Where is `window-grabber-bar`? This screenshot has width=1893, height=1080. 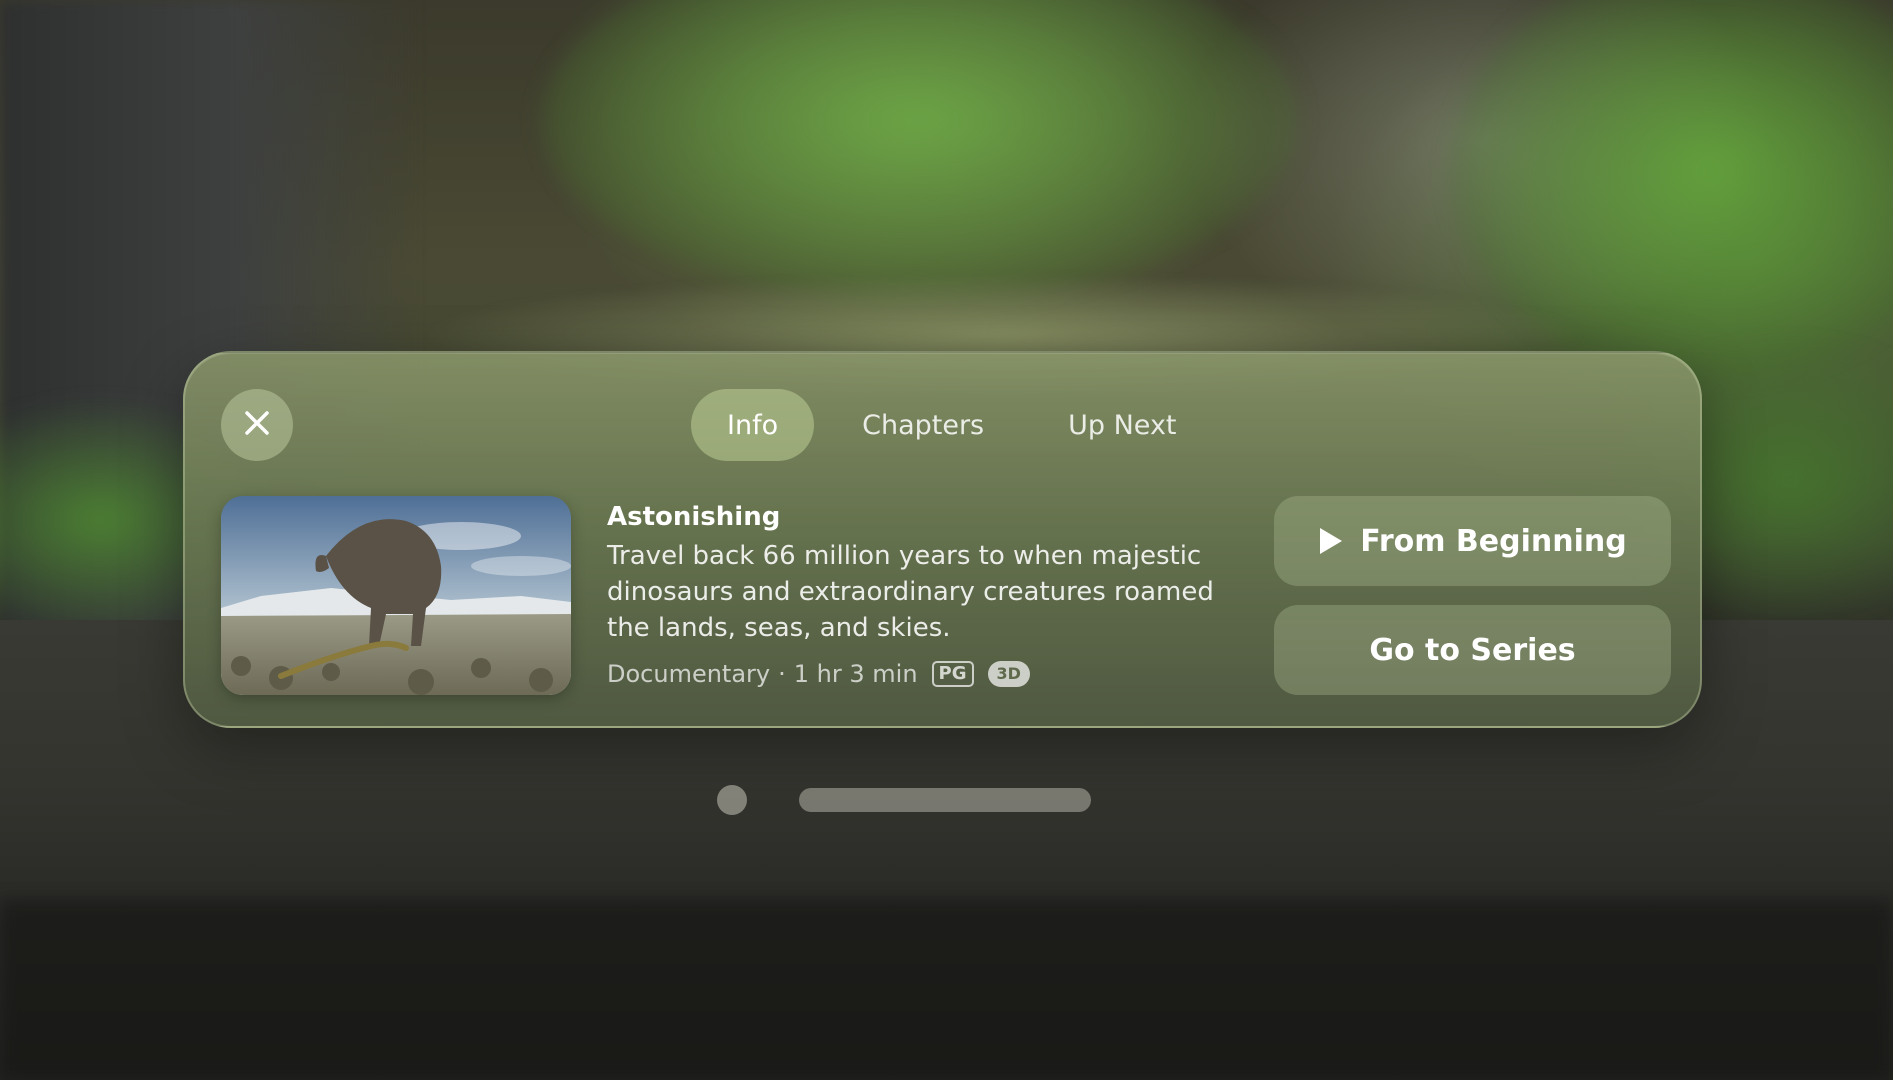
window-grabber-bar is located at coordinates (945, 800).